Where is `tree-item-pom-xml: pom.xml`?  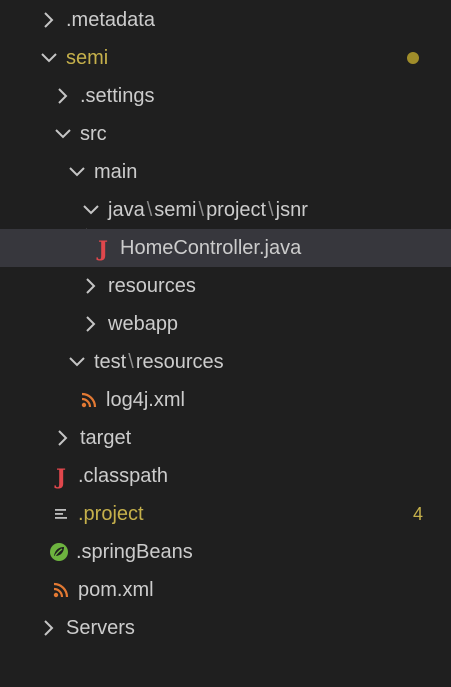
tree-item-pom-xml: pom.xml is located at coordinates (225, 590).